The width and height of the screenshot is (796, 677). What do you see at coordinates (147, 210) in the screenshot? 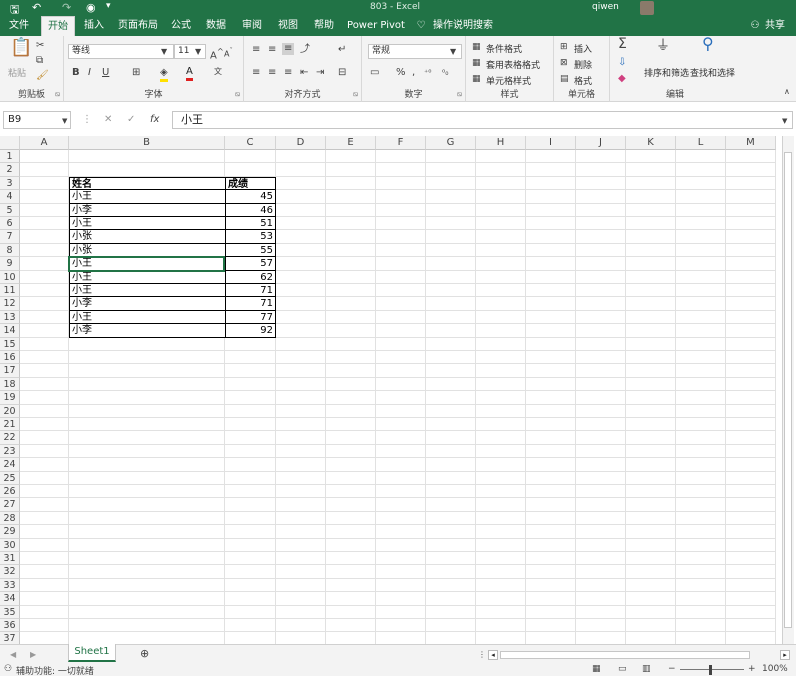
I see `table-cell: 小李` at bounding box center [147, 210].